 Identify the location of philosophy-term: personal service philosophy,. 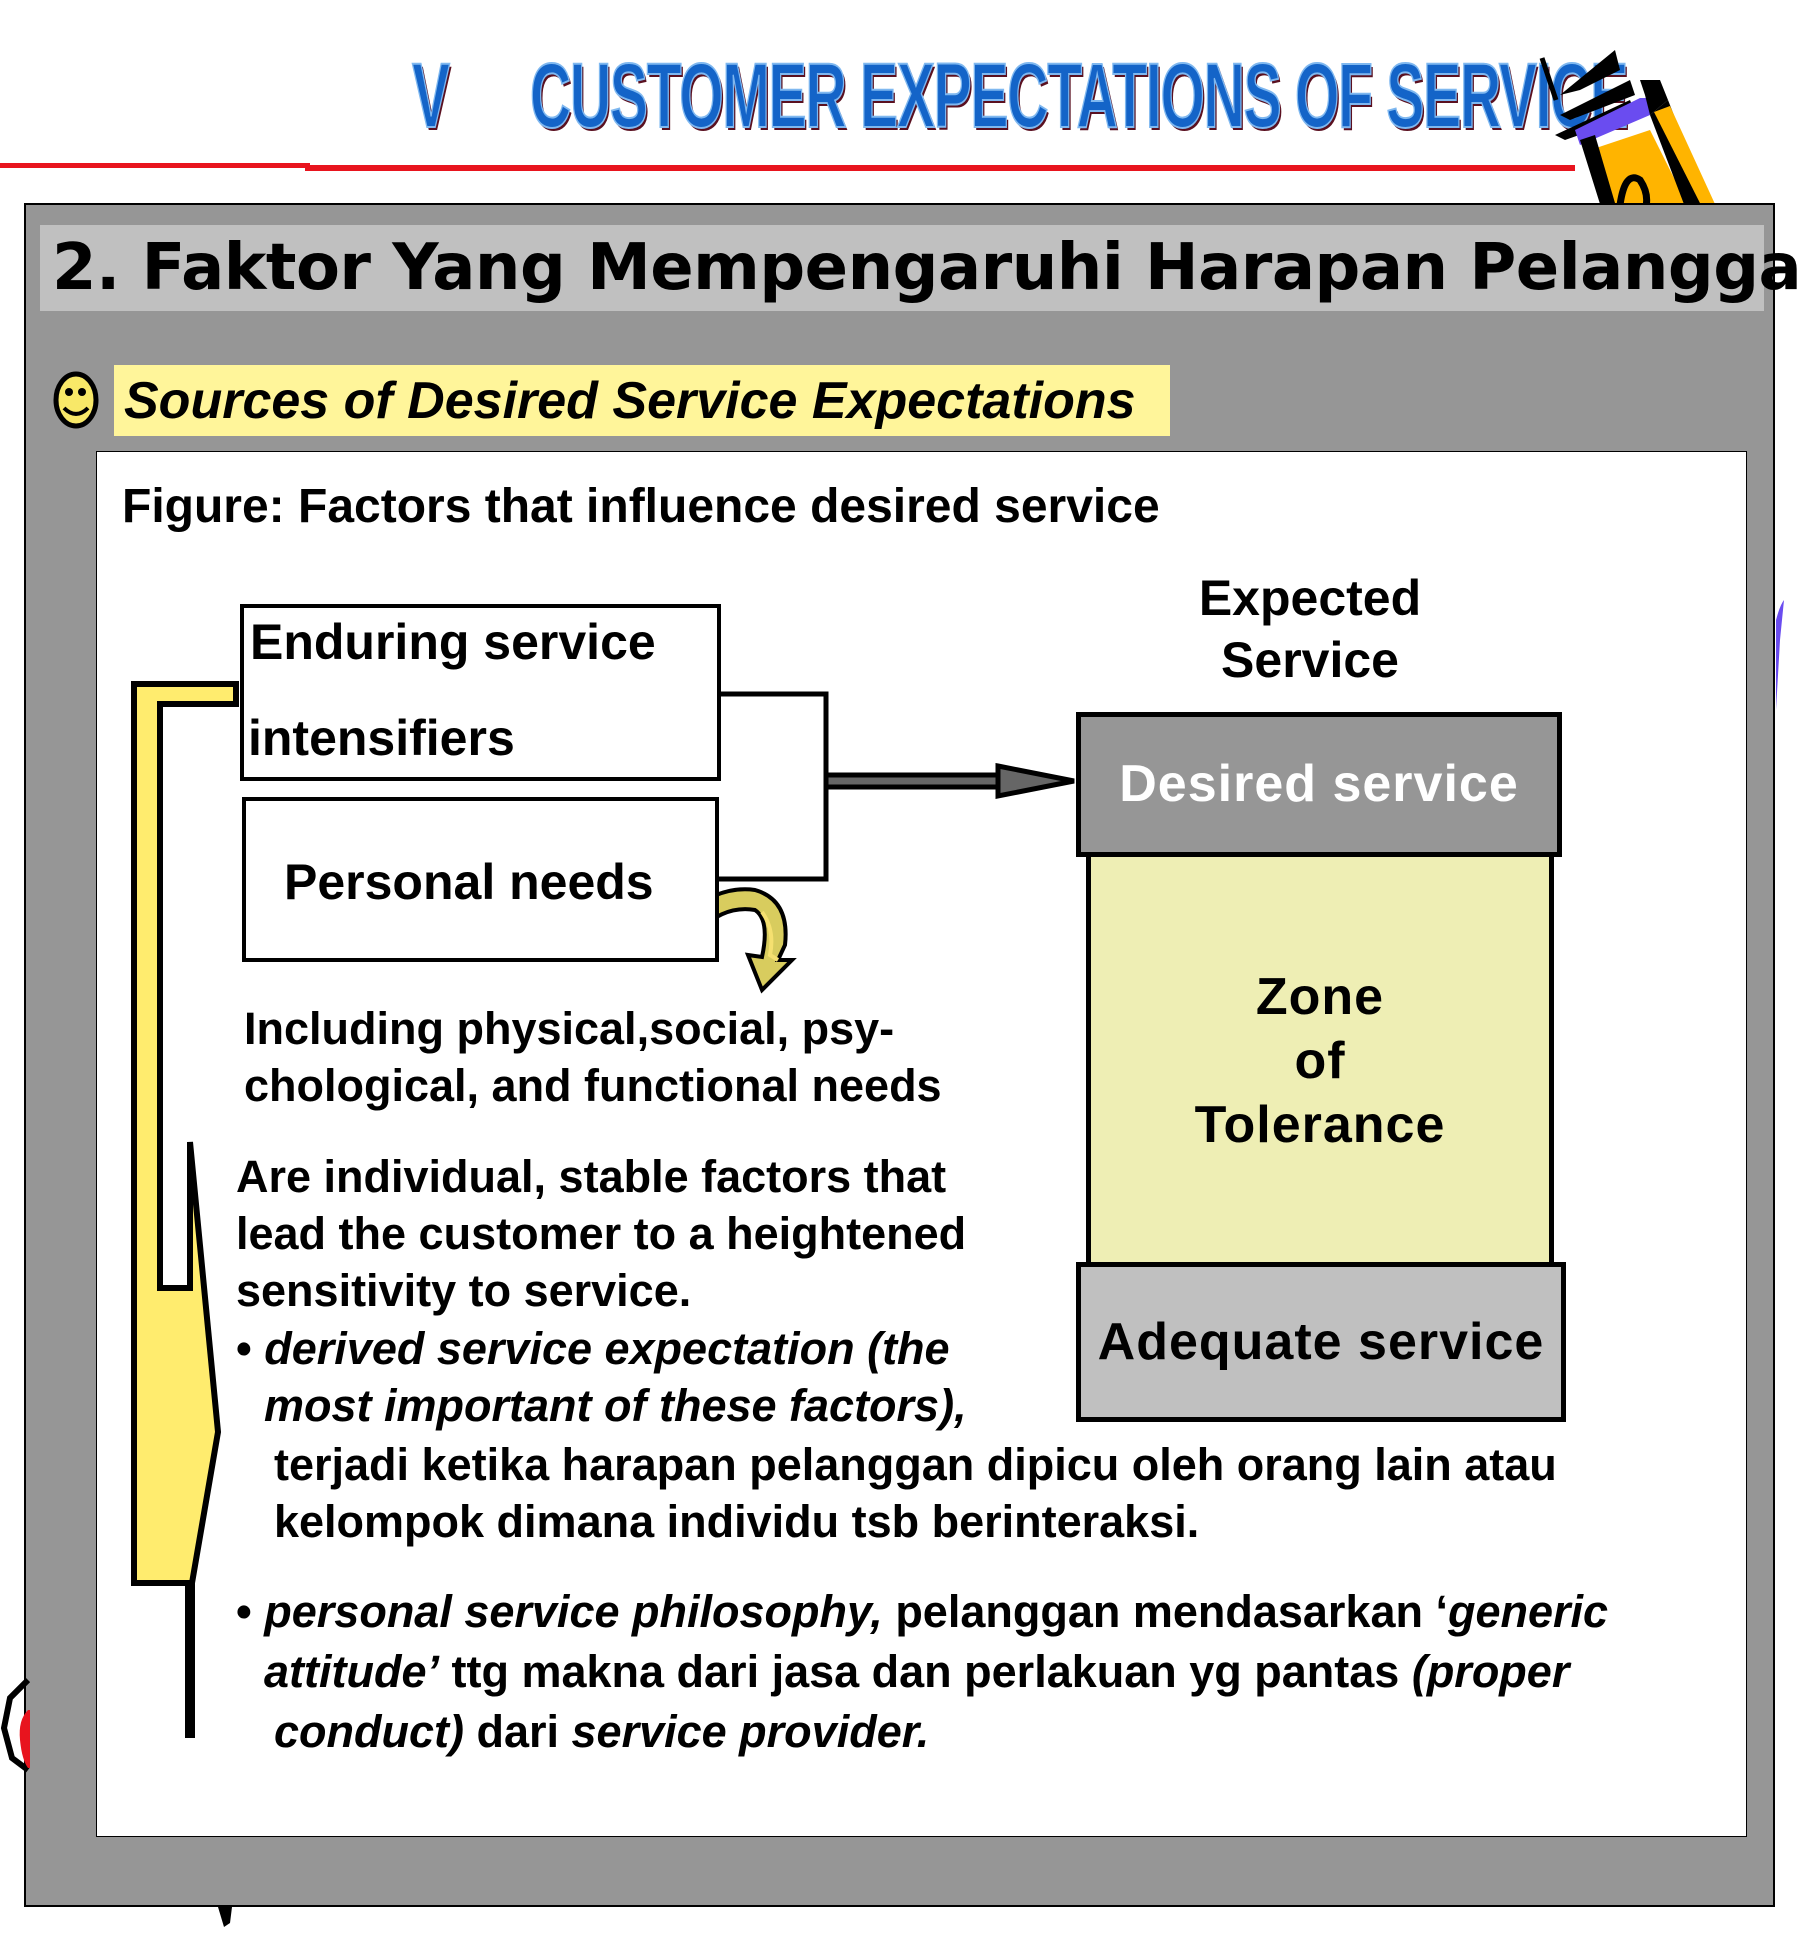
(573, 1611).